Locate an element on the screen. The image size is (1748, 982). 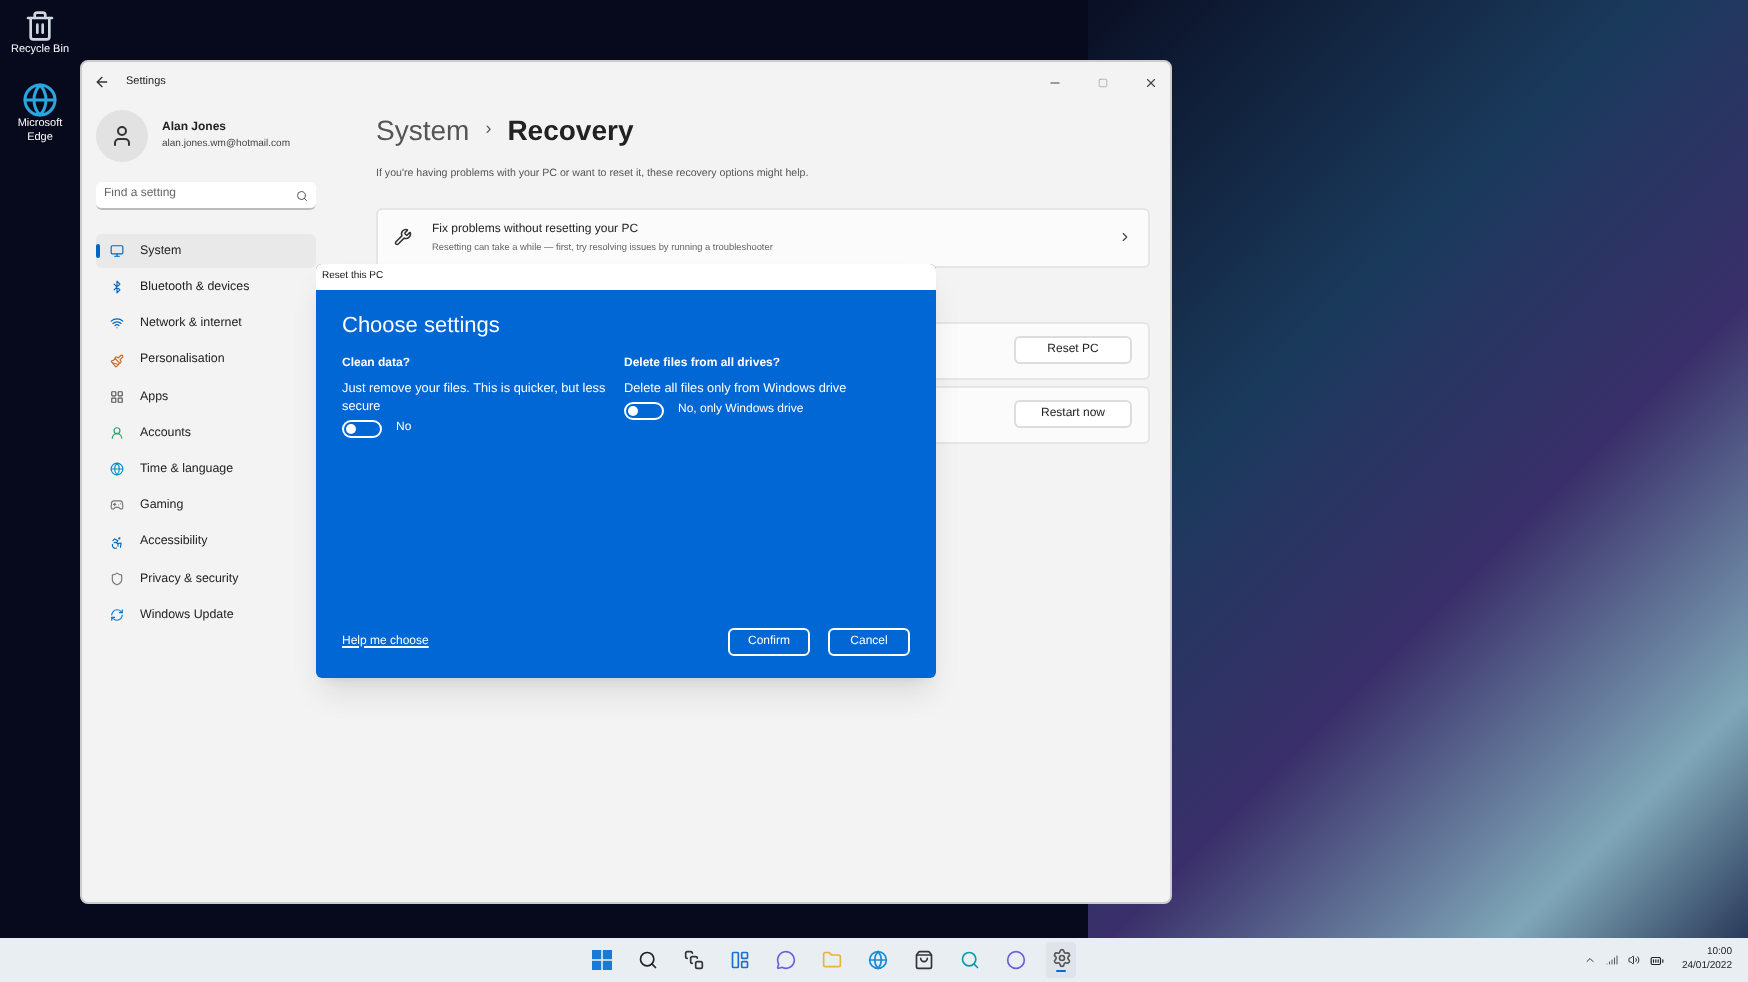
wifi-icon is located at coordinates (117, 323).